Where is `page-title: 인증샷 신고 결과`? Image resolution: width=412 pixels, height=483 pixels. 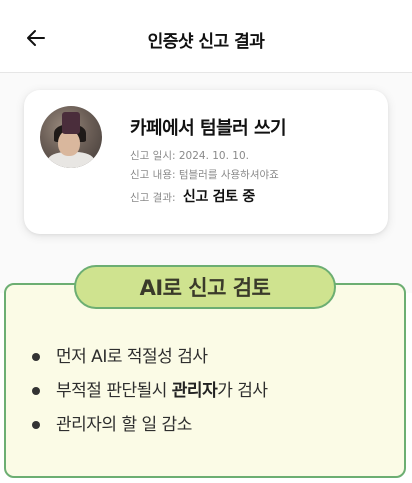 page-title: 인증샷 신고 결과 is located at coordinates (206, 42).